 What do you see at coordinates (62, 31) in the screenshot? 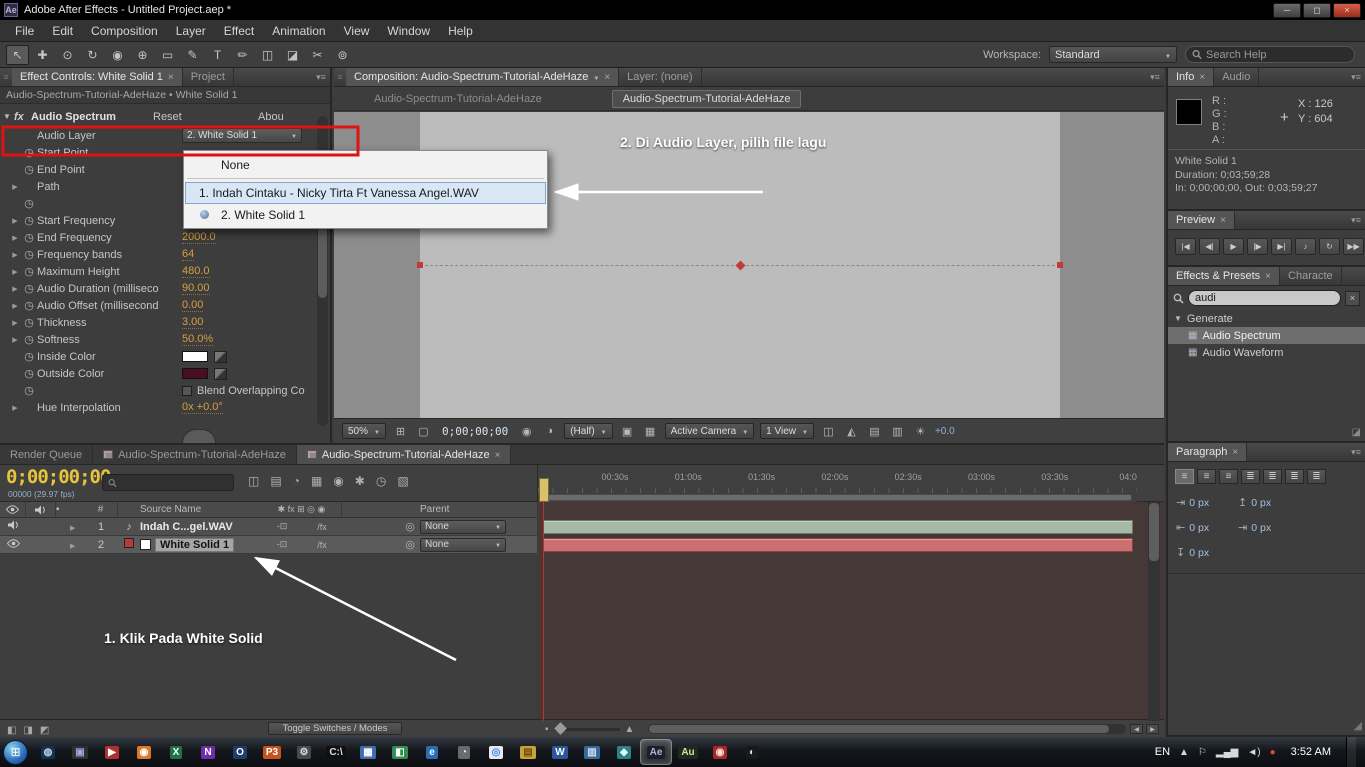
I see `menu-edit: Edit` at bounding box center [62, 31].